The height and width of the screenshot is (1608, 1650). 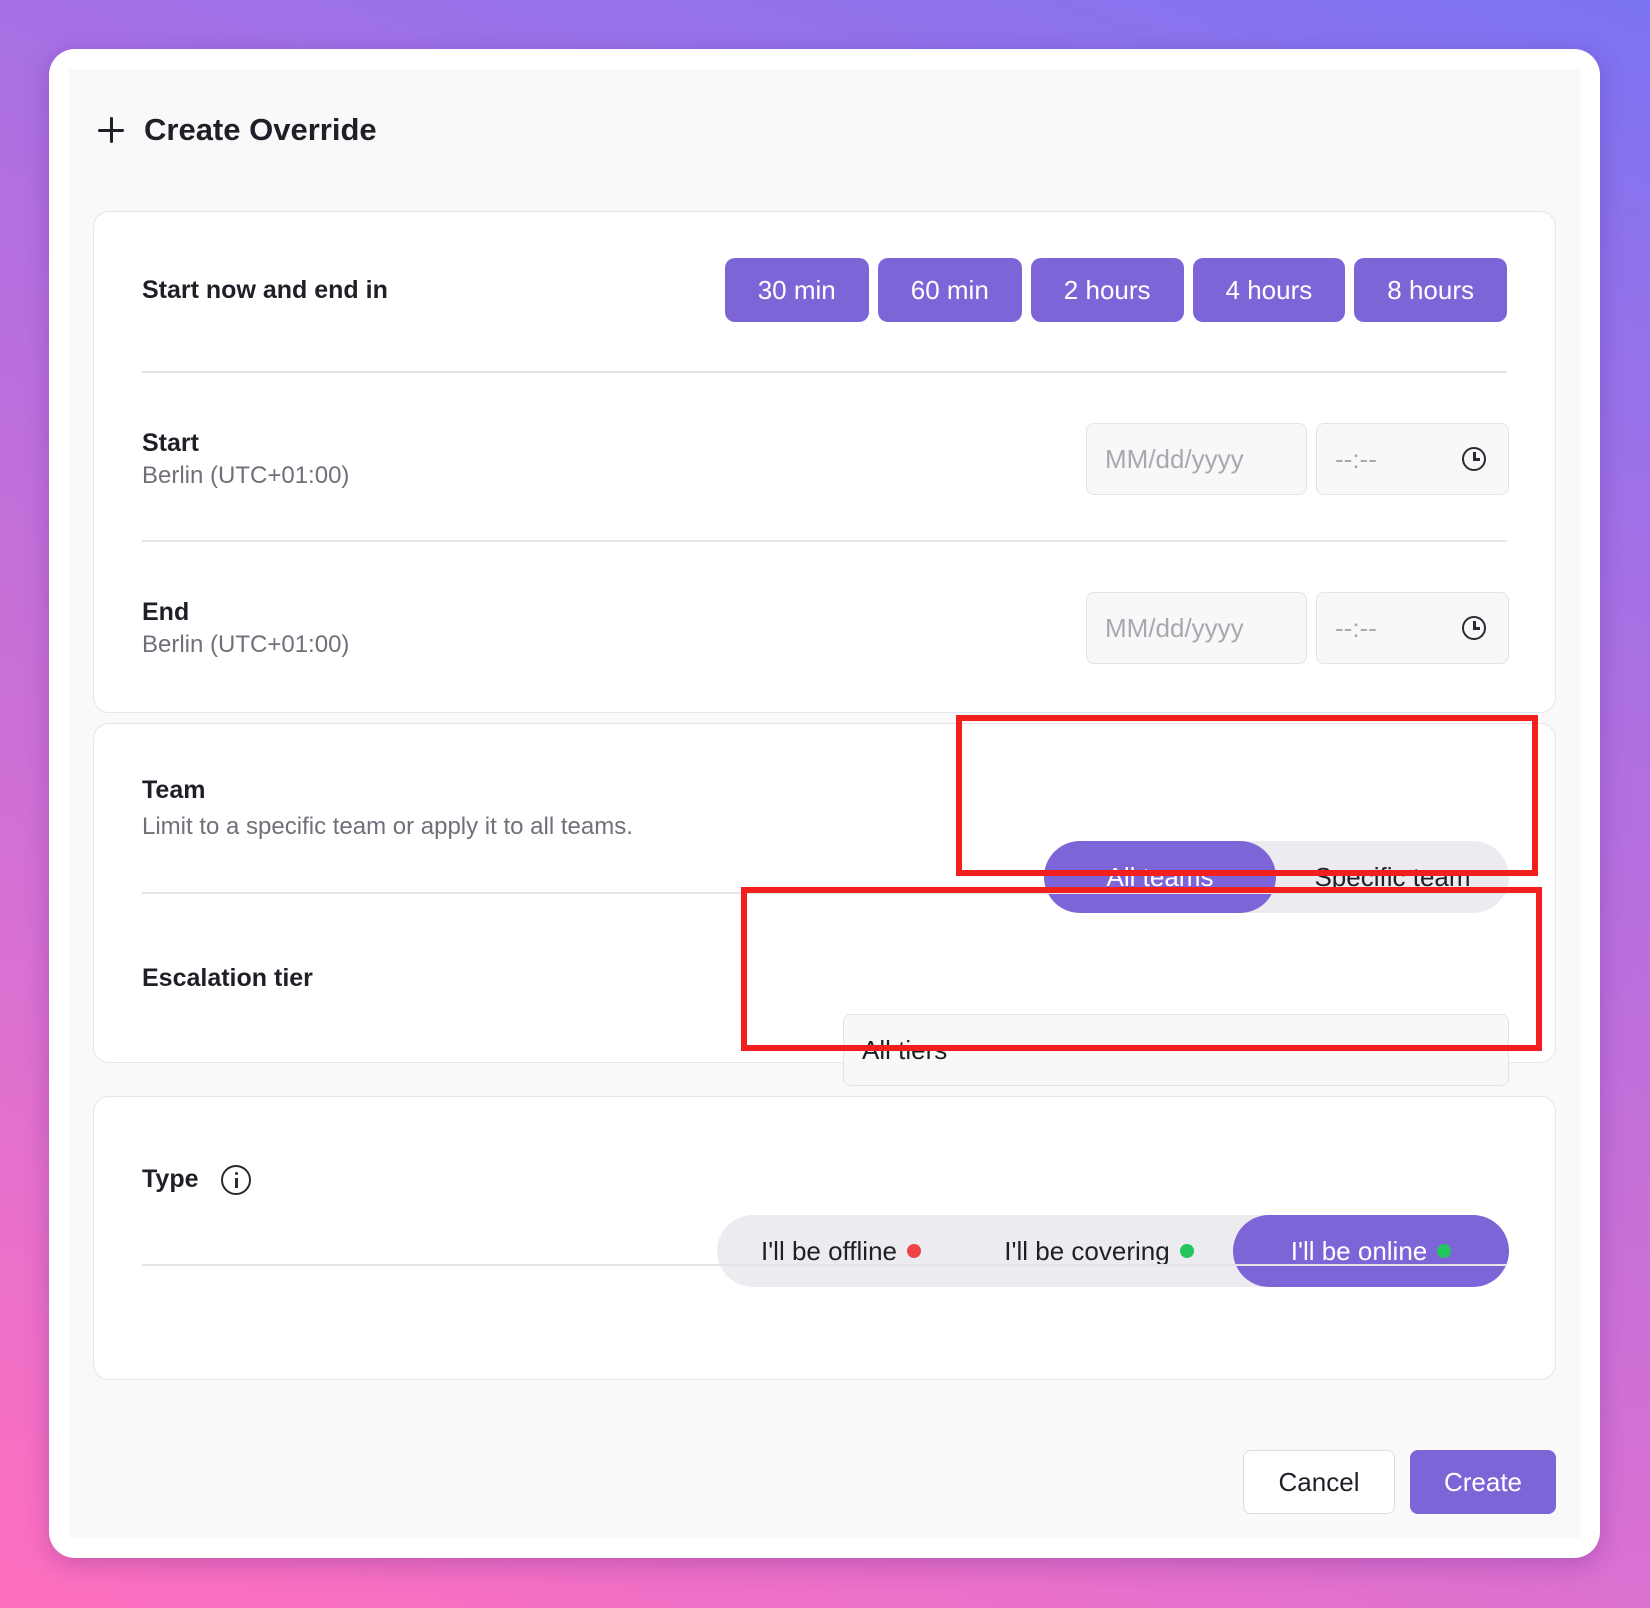 I want to click on team-label: Team, so click(x=174, y=790).